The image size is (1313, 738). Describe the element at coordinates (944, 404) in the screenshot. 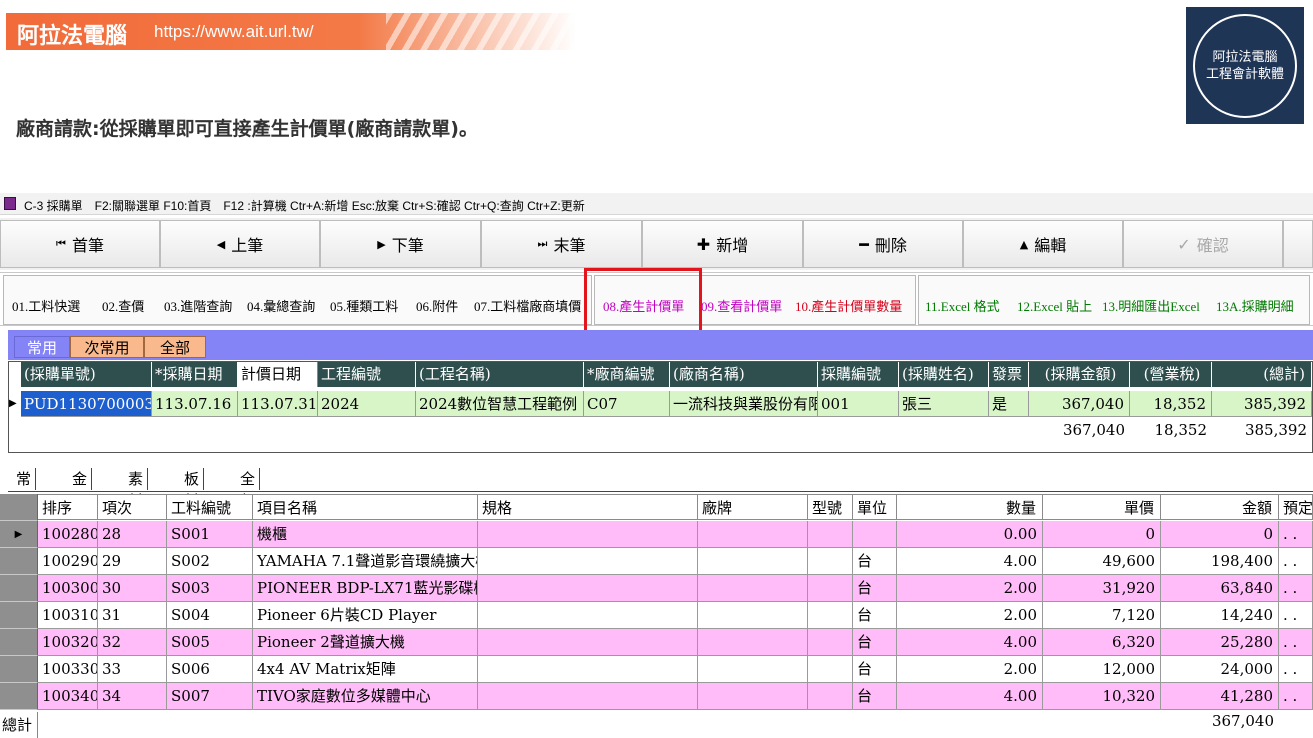

I see `cell-buyer-name: 張三` at that location.